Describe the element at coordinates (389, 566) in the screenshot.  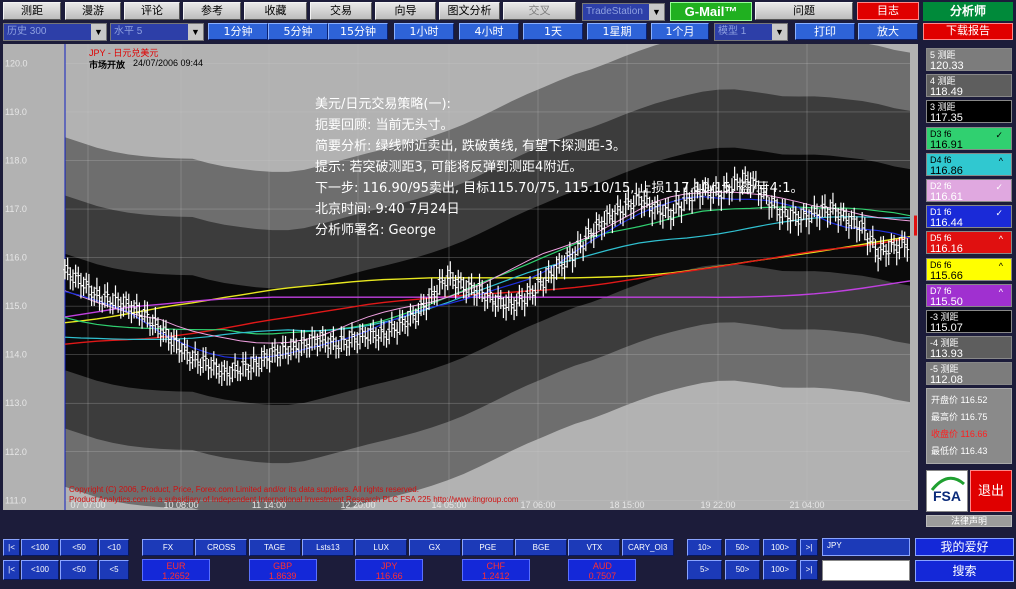
I see `currency-name: JPY` at that location.